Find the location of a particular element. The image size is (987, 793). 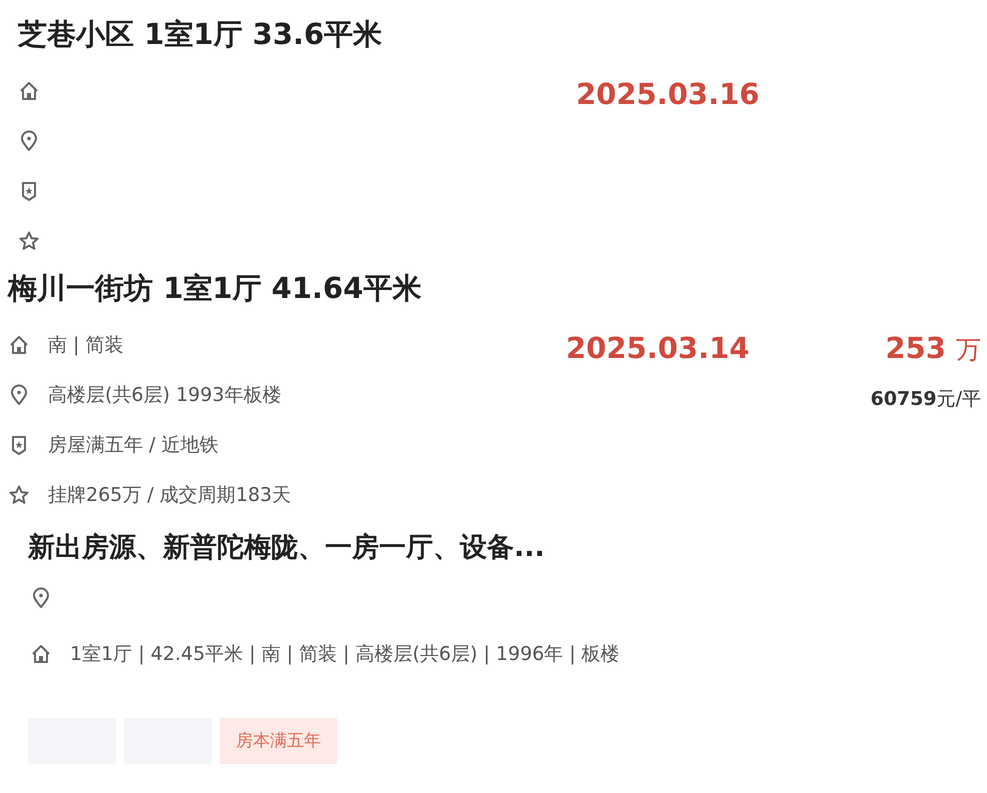

tag: 房本满五年 is located at coordinates (278, 741).